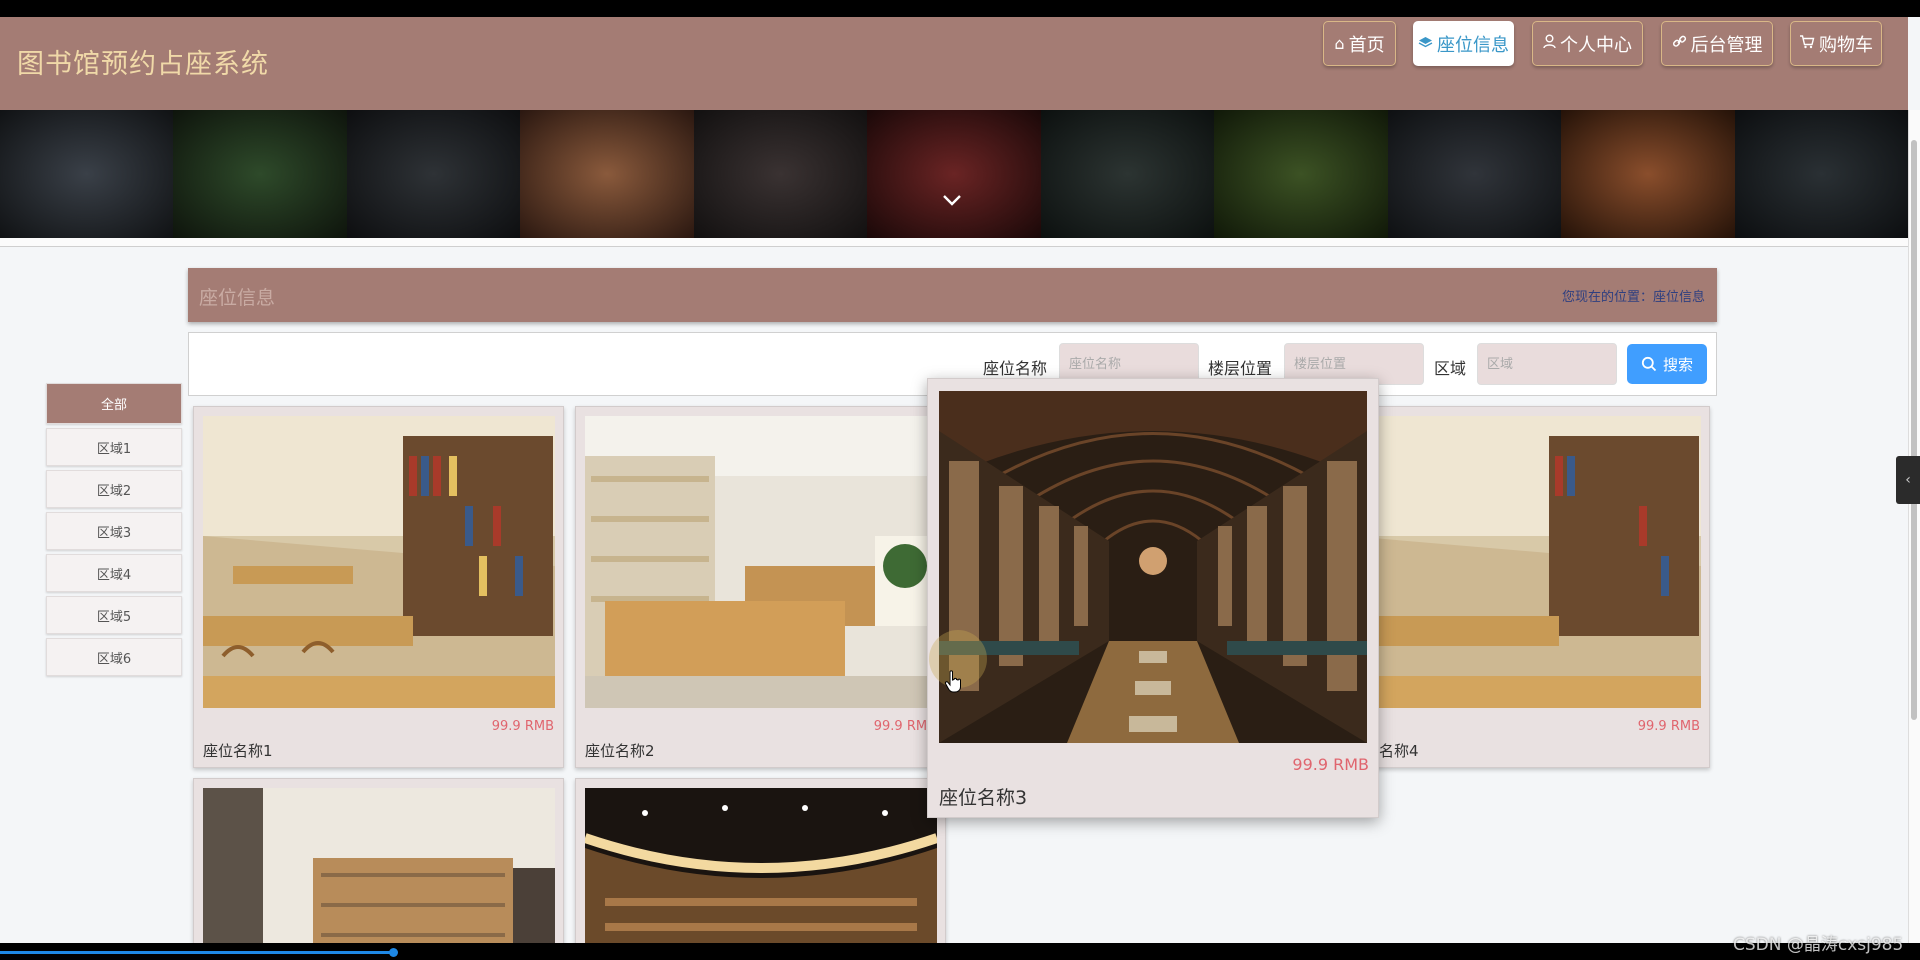  I want to click on chevron-left-icon: ‹, so click(1908, 480).